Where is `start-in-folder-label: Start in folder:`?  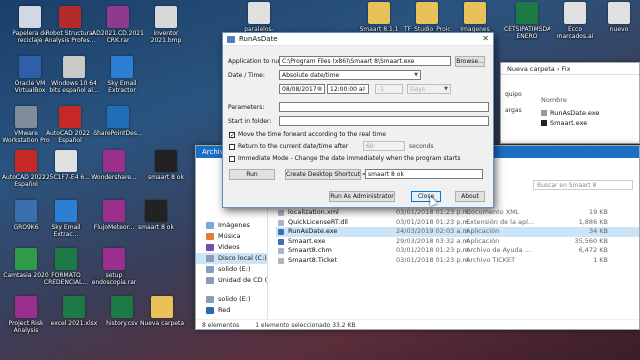 start-in-folder-label: Start in folder: is located at coordinates (250, 121).